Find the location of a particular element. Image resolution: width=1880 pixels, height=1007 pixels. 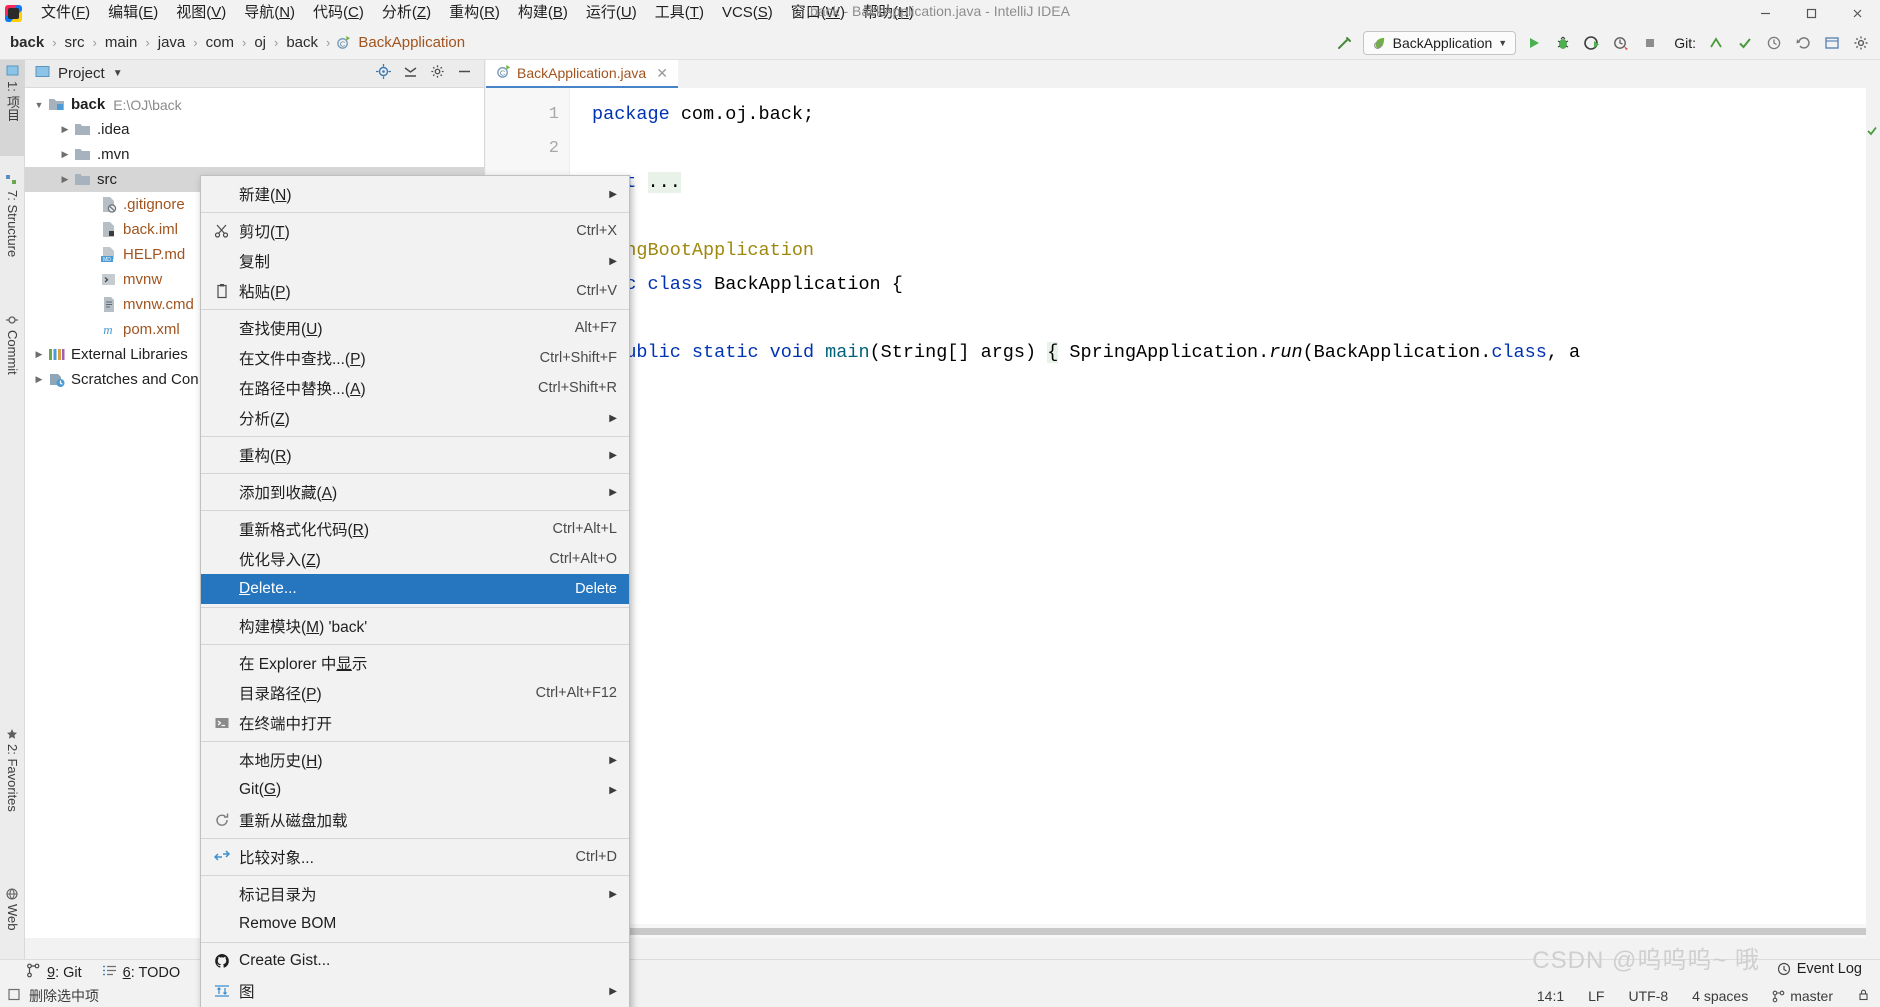

context-menu-item-5: 在文件中查找...(P) Ctrl+Shift+F is located at coordinates (415, 358).